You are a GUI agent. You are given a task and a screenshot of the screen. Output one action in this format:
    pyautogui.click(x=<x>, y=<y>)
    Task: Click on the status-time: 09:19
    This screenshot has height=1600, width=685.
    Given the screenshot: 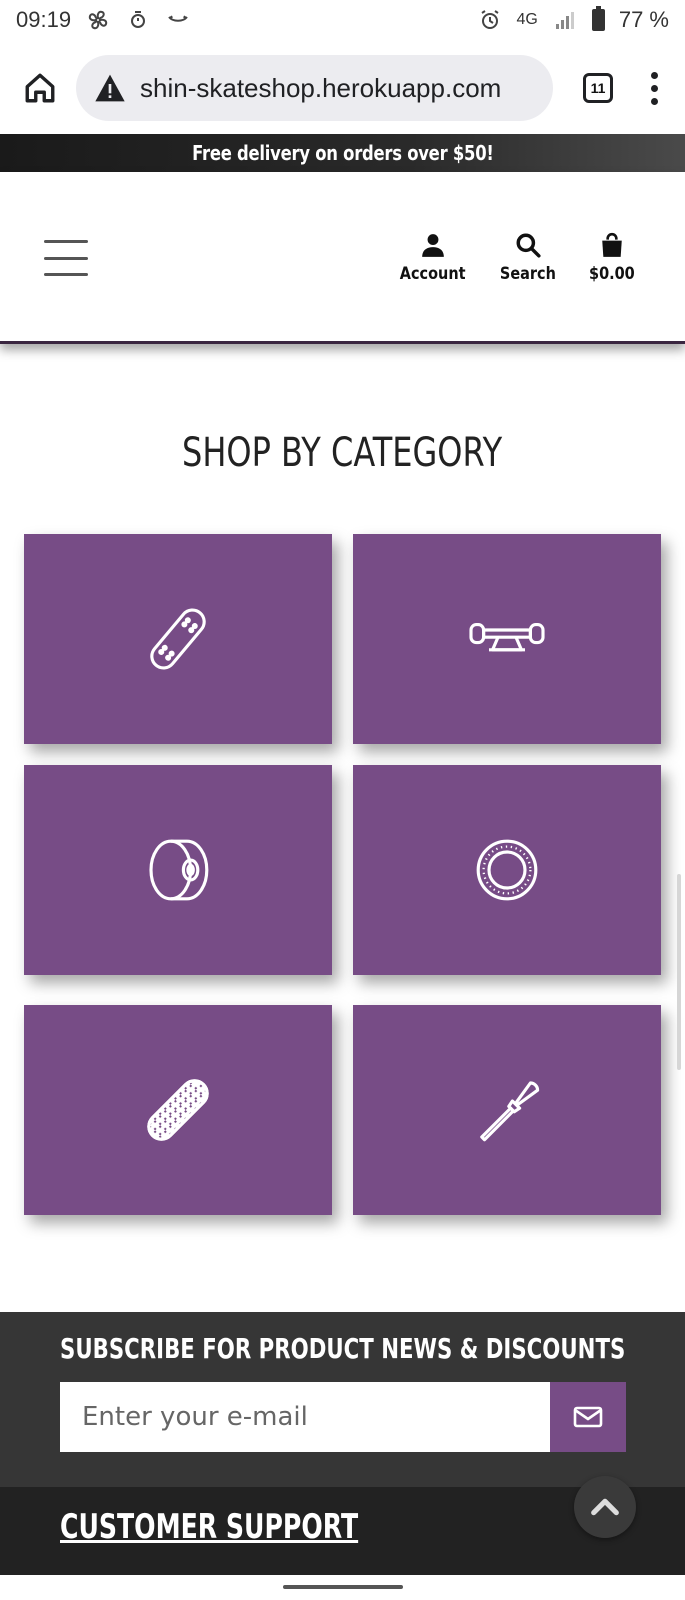 What is the action you would take?
    pyautogui.click(x=44, y=19)
    